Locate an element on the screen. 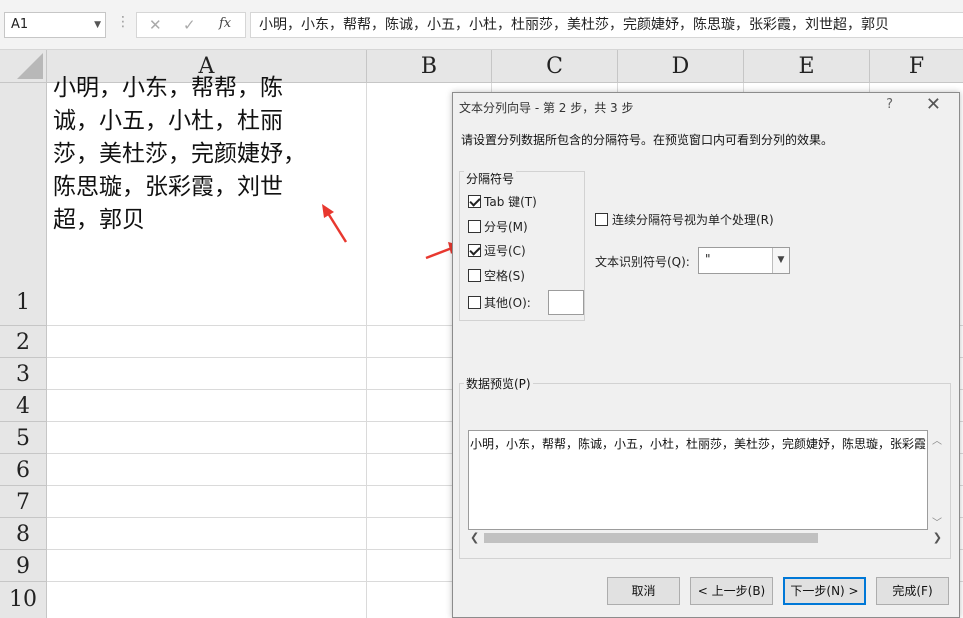 The width and height of the screenshot is (963, 618). confirm-entry-icon: ✓ is located at coordinates (189, 25).